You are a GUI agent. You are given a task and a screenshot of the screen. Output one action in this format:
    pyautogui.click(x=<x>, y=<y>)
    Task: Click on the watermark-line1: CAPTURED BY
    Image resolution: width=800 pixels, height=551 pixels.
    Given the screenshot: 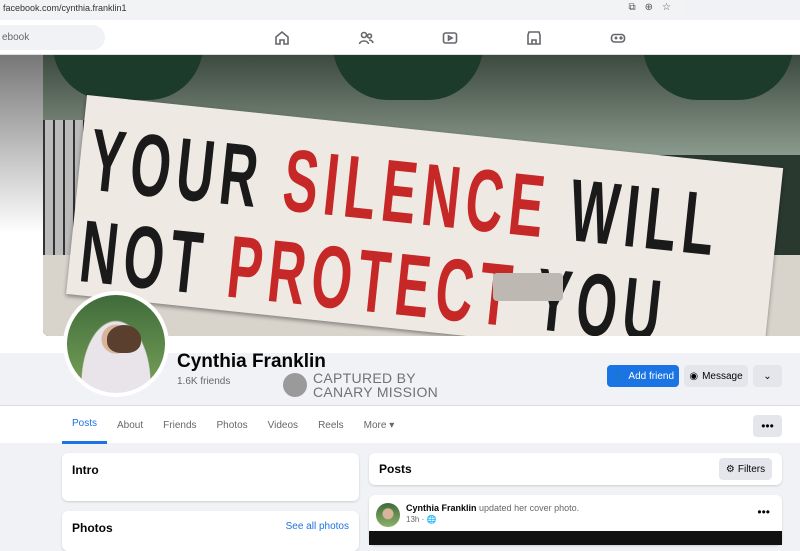 What is the action you would take?
    pyautogui.click(x=364, y=378)
    